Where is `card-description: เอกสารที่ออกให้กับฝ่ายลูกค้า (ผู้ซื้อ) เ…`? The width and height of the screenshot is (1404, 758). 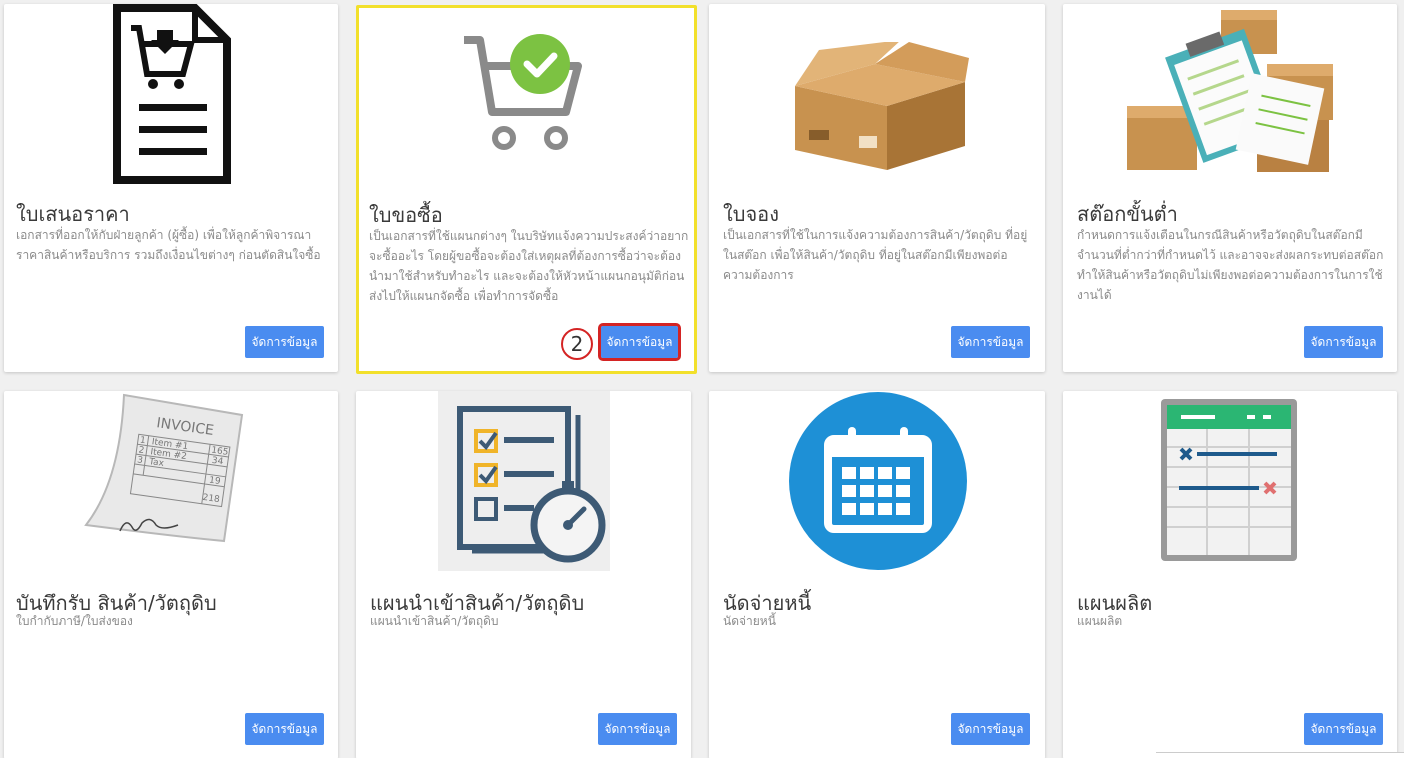
card-description: เอกสารที่ออกให้กับฝ่ายลูกค้า (ผู้ซื้อ) เ… is located at coordinates (168, 245).